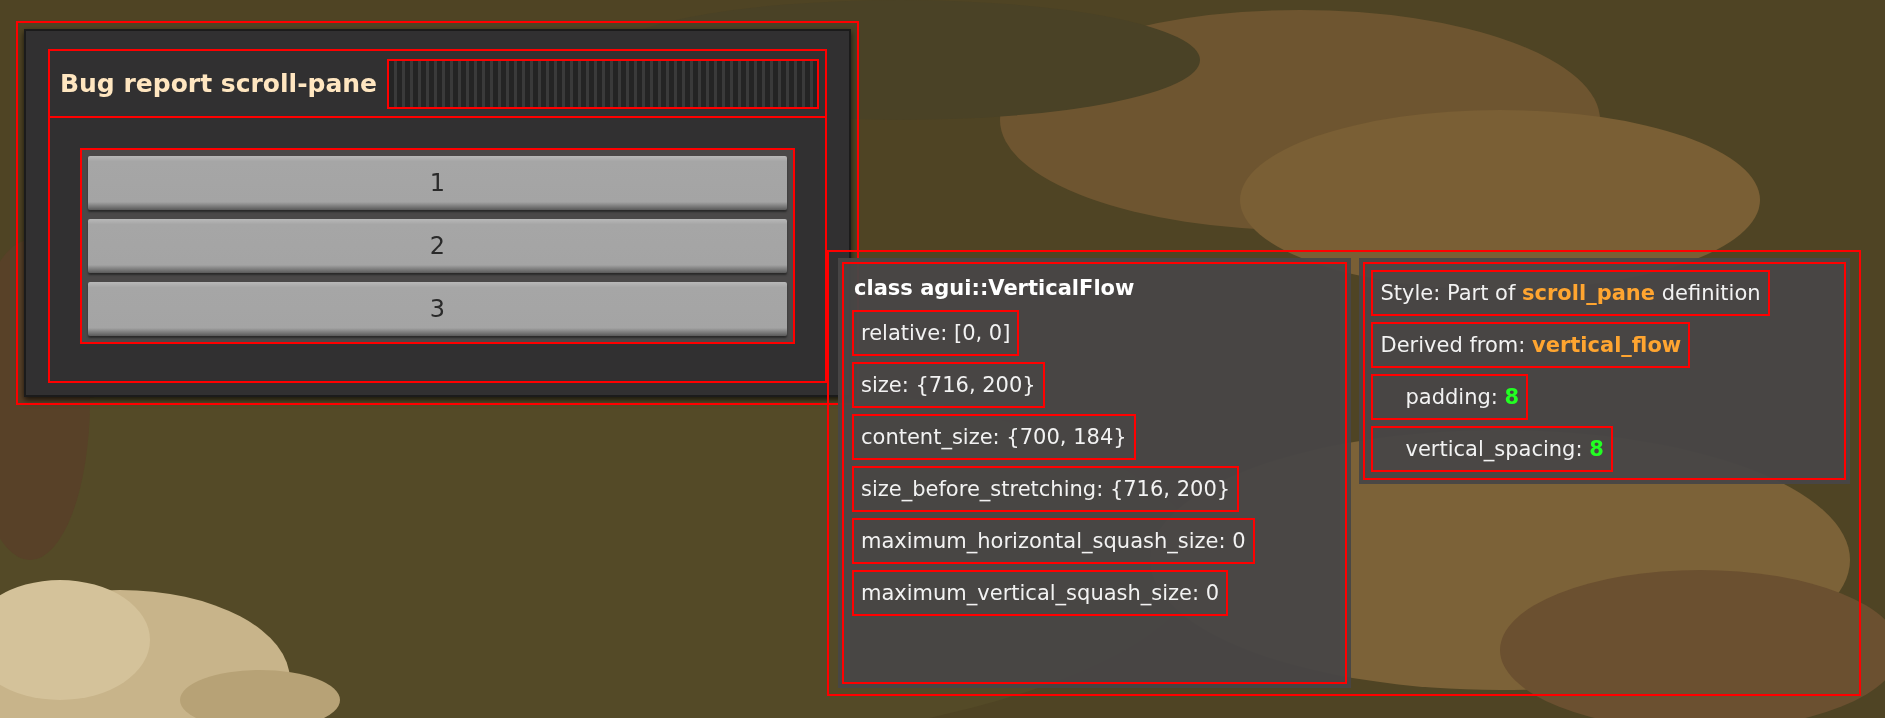 The image size is (1885, 718). Describe the element at coordinates (437, 309) in the screenshot. I see `flow-button: 3` at that location.